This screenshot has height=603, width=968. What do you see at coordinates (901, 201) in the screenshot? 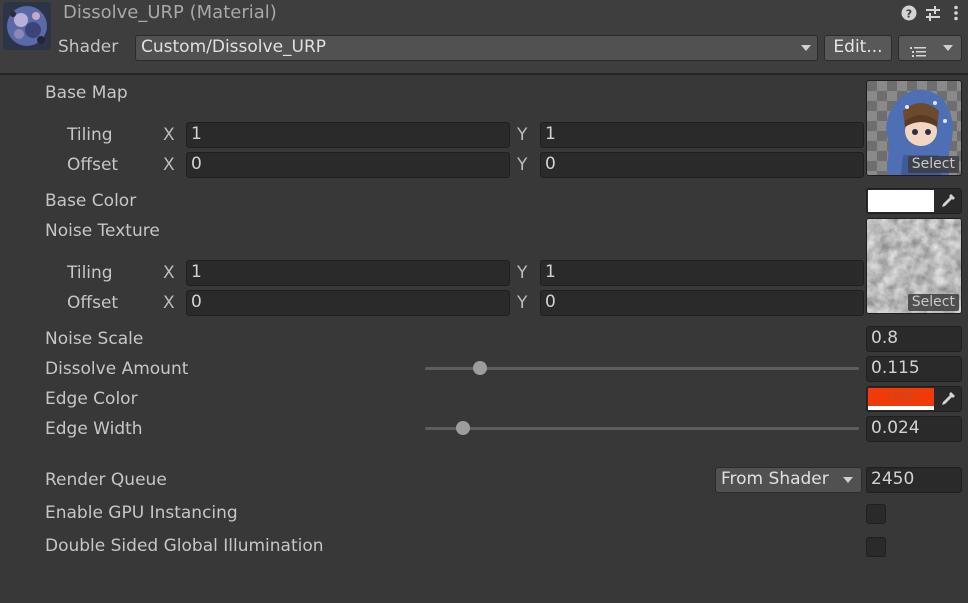
I see `base-color-swatch` at bounding box center [901, 201].